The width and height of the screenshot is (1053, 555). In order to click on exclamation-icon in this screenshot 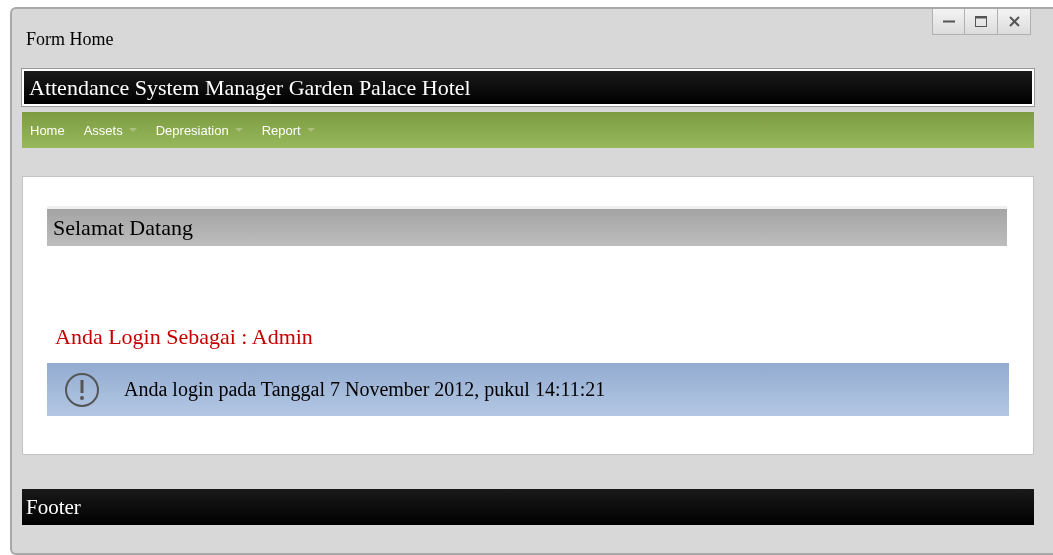, I will do `click(82, 389)`.